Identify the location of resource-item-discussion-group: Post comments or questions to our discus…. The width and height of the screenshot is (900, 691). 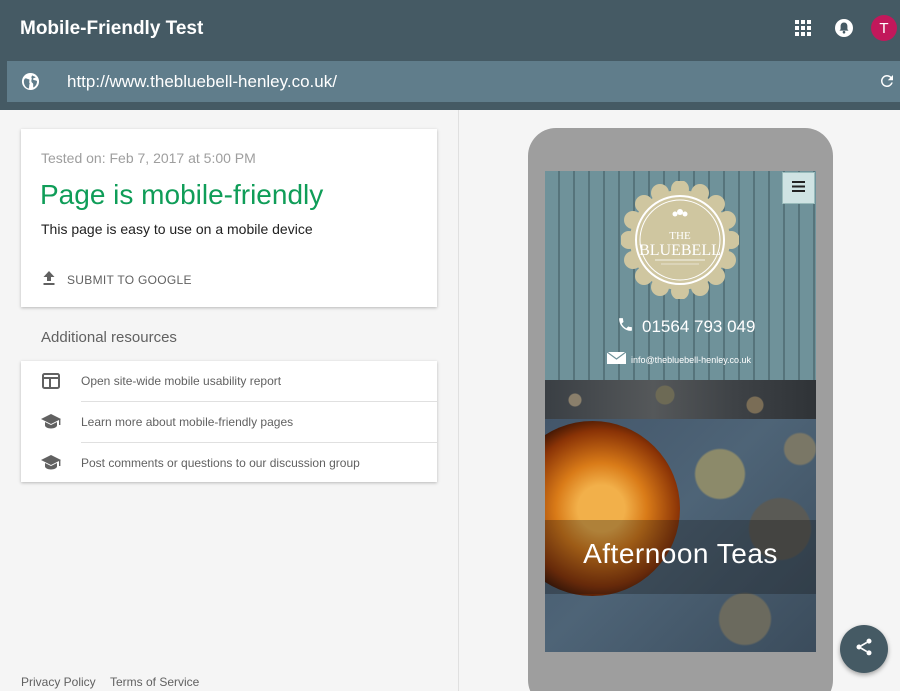
(229, 463).